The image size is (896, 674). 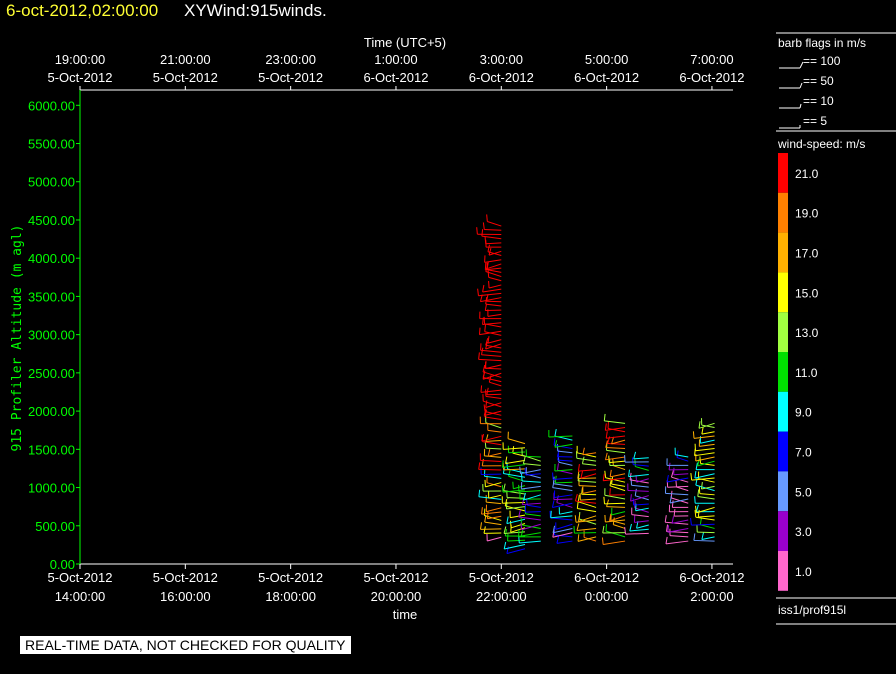 I want to click on y-tick-label: 4500.00, so click(x=51, y=220).